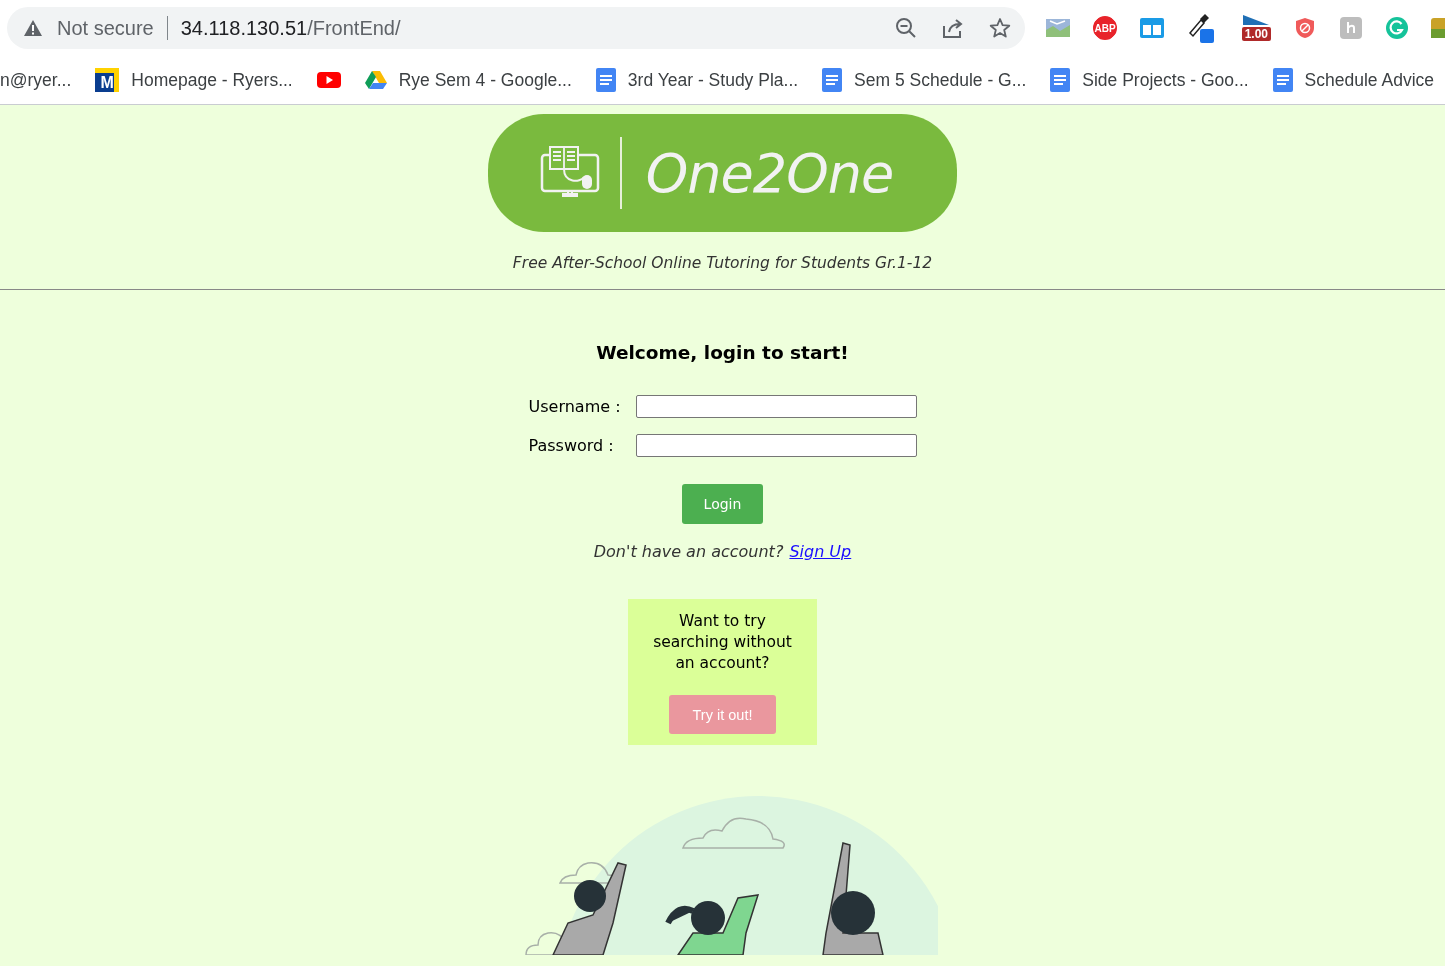 The width and height of the screenshot is (1445, 966). Describe the element at coordinates (375, 80) in the screenshot. I see `drive-icon` at that location.